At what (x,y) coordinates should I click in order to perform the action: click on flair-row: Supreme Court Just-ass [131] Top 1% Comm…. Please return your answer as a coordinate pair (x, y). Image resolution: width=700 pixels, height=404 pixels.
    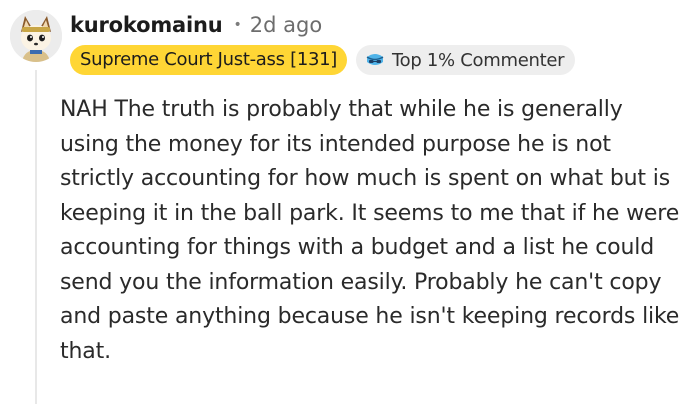
    Looking at the image, I should click on (323, 60).